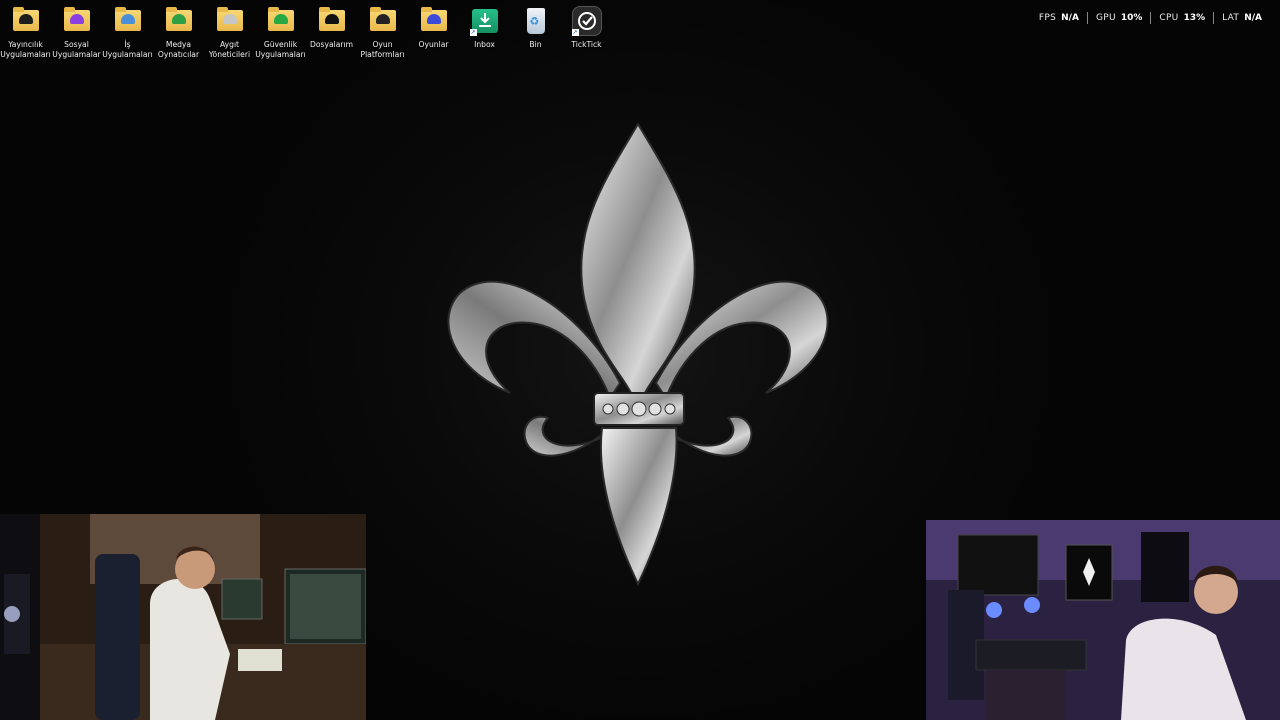 This screenshot has height=720, width=1280. What do you see at coordinates (76, 49) in the screenshot?
I see `desktop-icon-label: Sosyal Uygulamalar` at bounding box center [76, 49].